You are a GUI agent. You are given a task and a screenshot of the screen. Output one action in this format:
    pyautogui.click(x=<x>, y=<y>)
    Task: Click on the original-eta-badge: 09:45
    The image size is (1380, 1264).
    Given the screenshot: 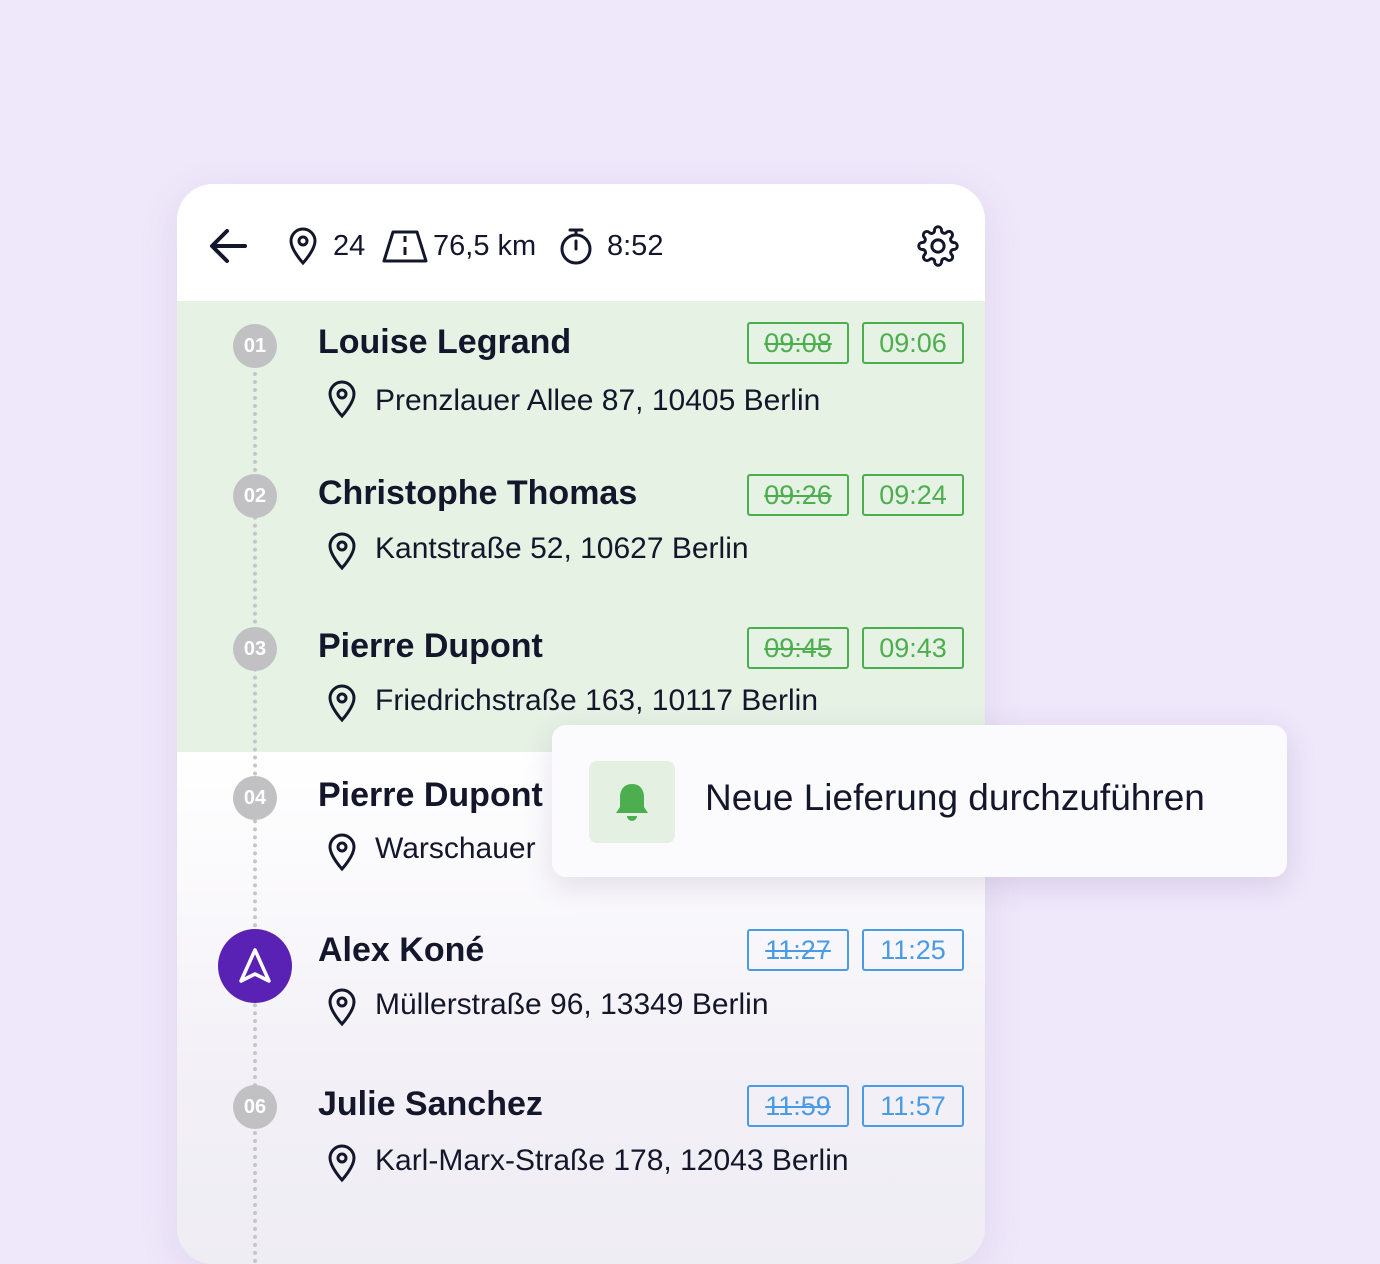 What is the action you would take?
    pyautogui.click(x=798, y=648)
    